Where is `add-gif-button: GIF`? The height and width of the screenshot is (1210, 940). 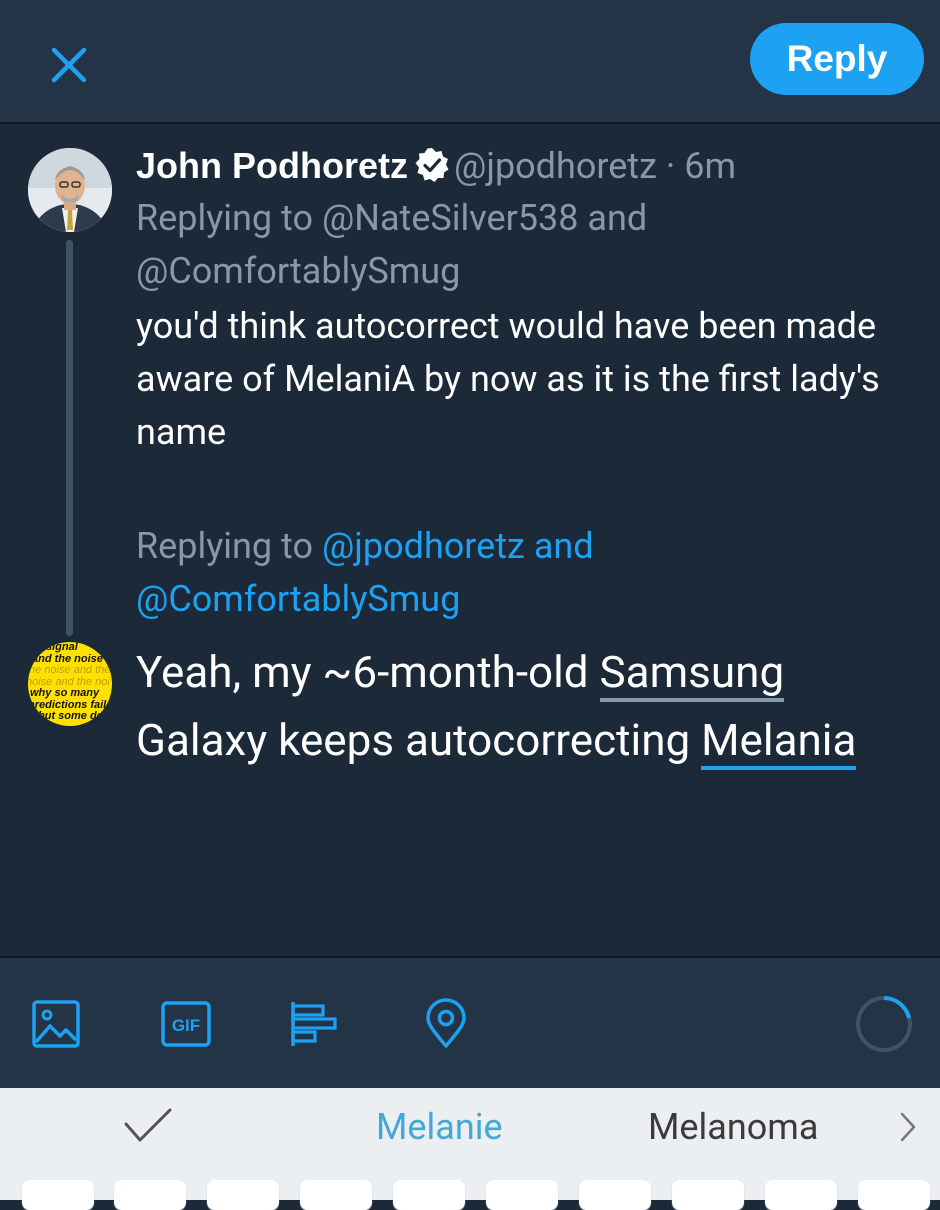 add-gif-button: GIF is located at coordinates (186, 1024).